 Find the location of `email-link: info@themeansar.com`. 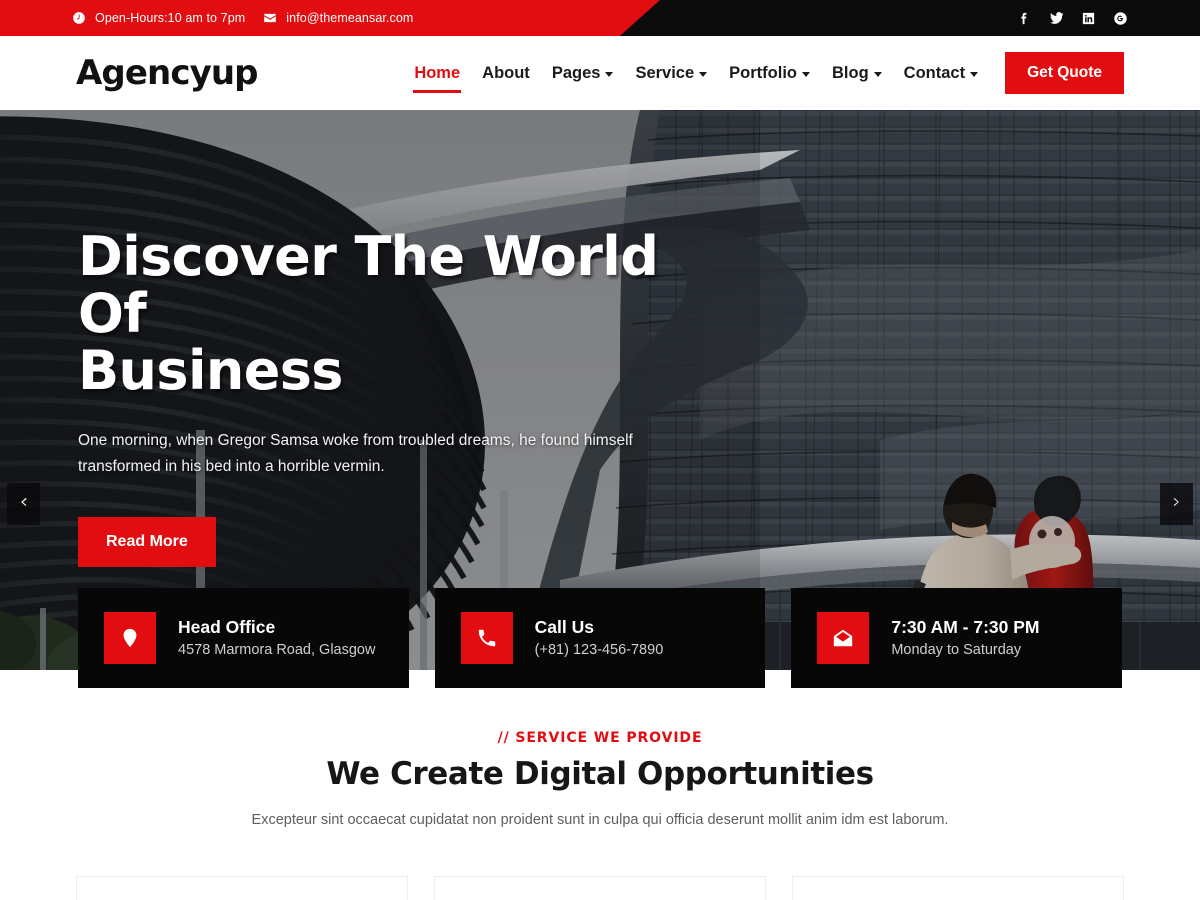

email-link: info@themeansar.com is located at coordinates (338, 18).